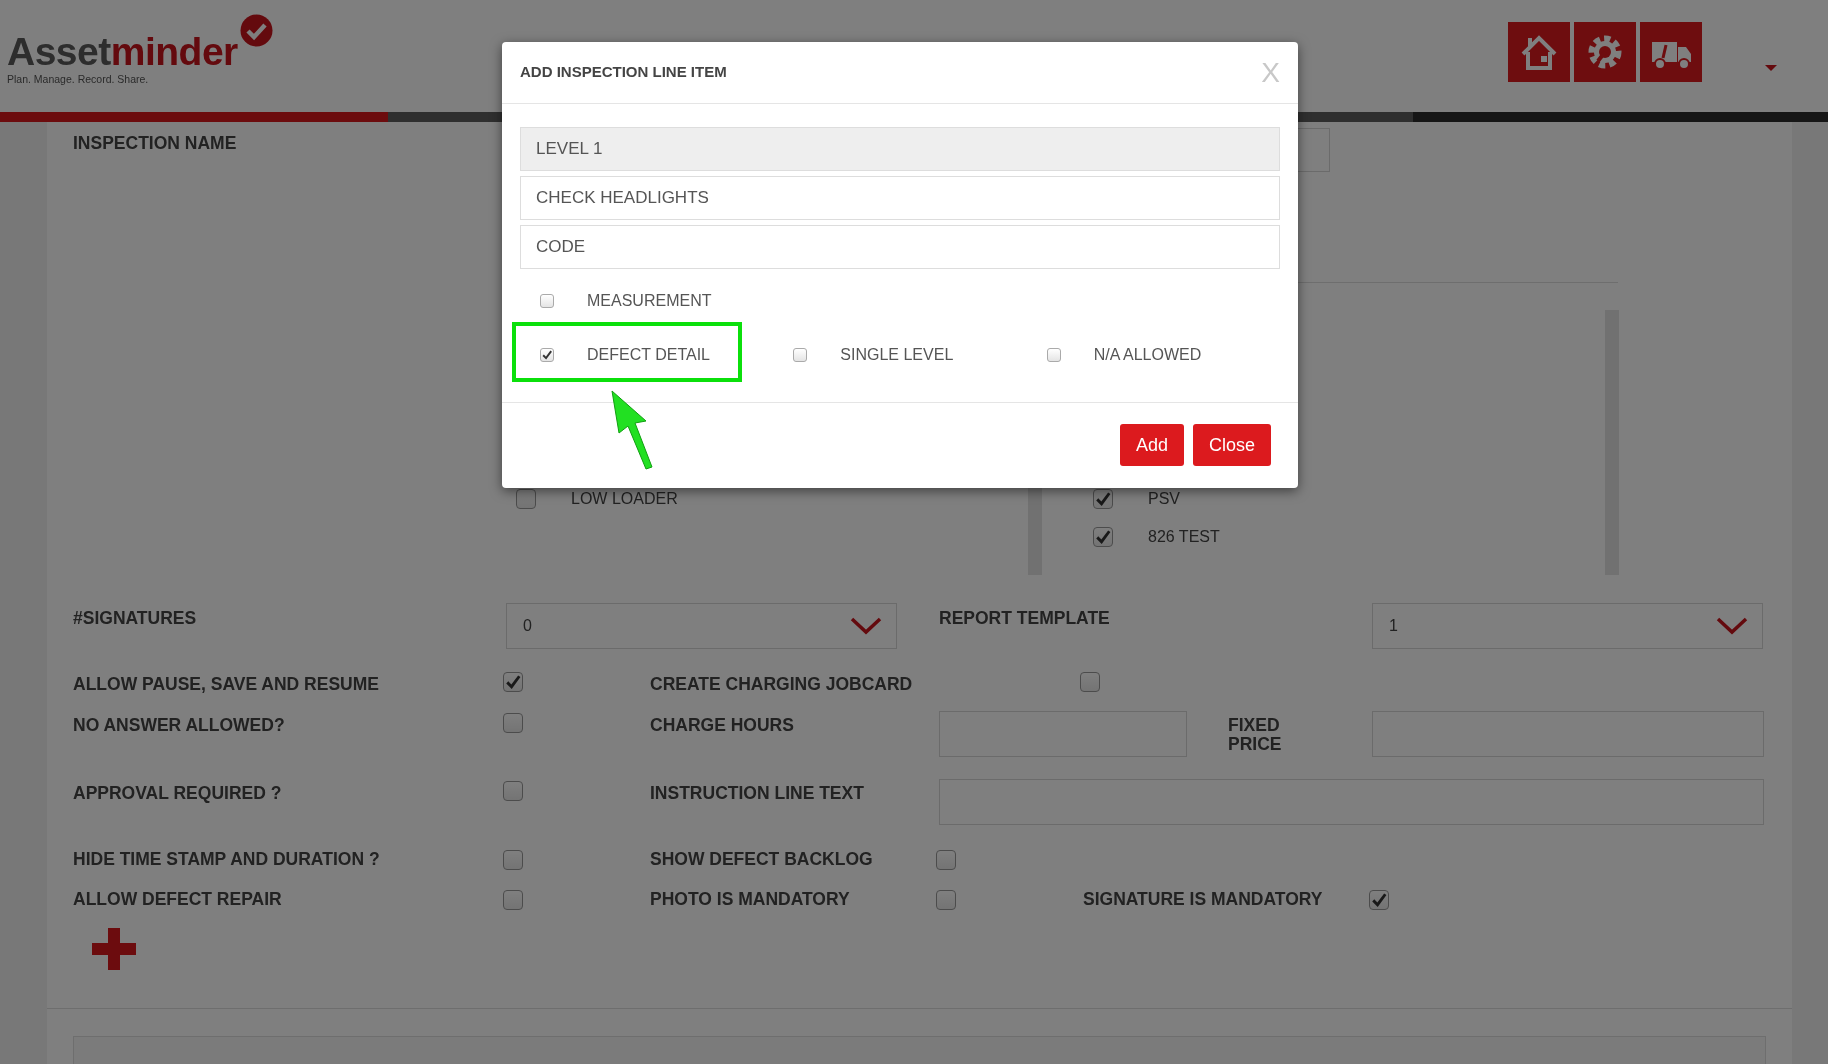 This screenshot has height=1064, width=1828. I want to click on list-item-label: 826 TEST, so click(1184, 537).